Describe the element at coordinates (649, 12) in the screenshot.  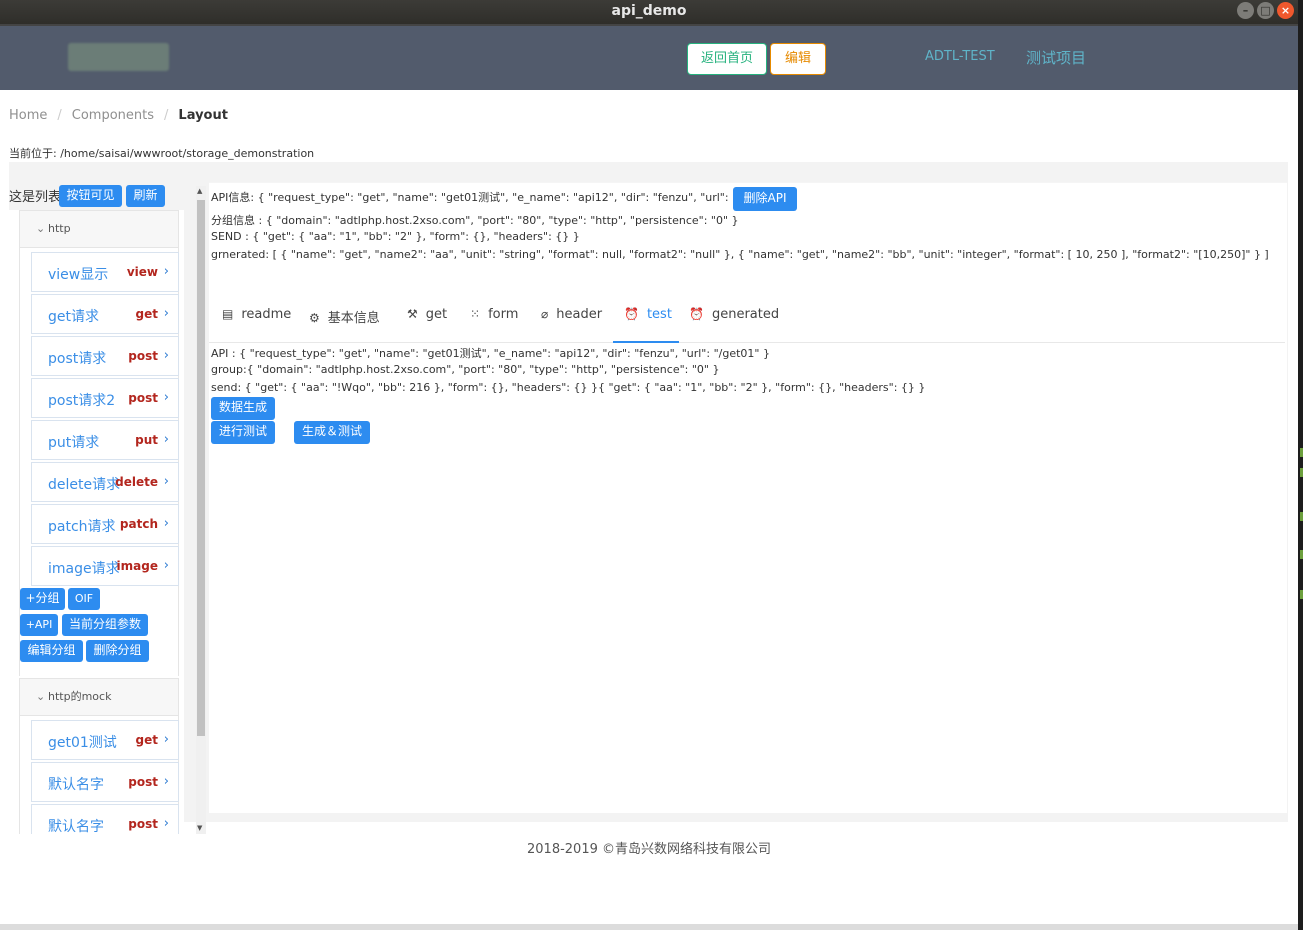
I see `window-titlebar: api_demo – □ ×` at that location.